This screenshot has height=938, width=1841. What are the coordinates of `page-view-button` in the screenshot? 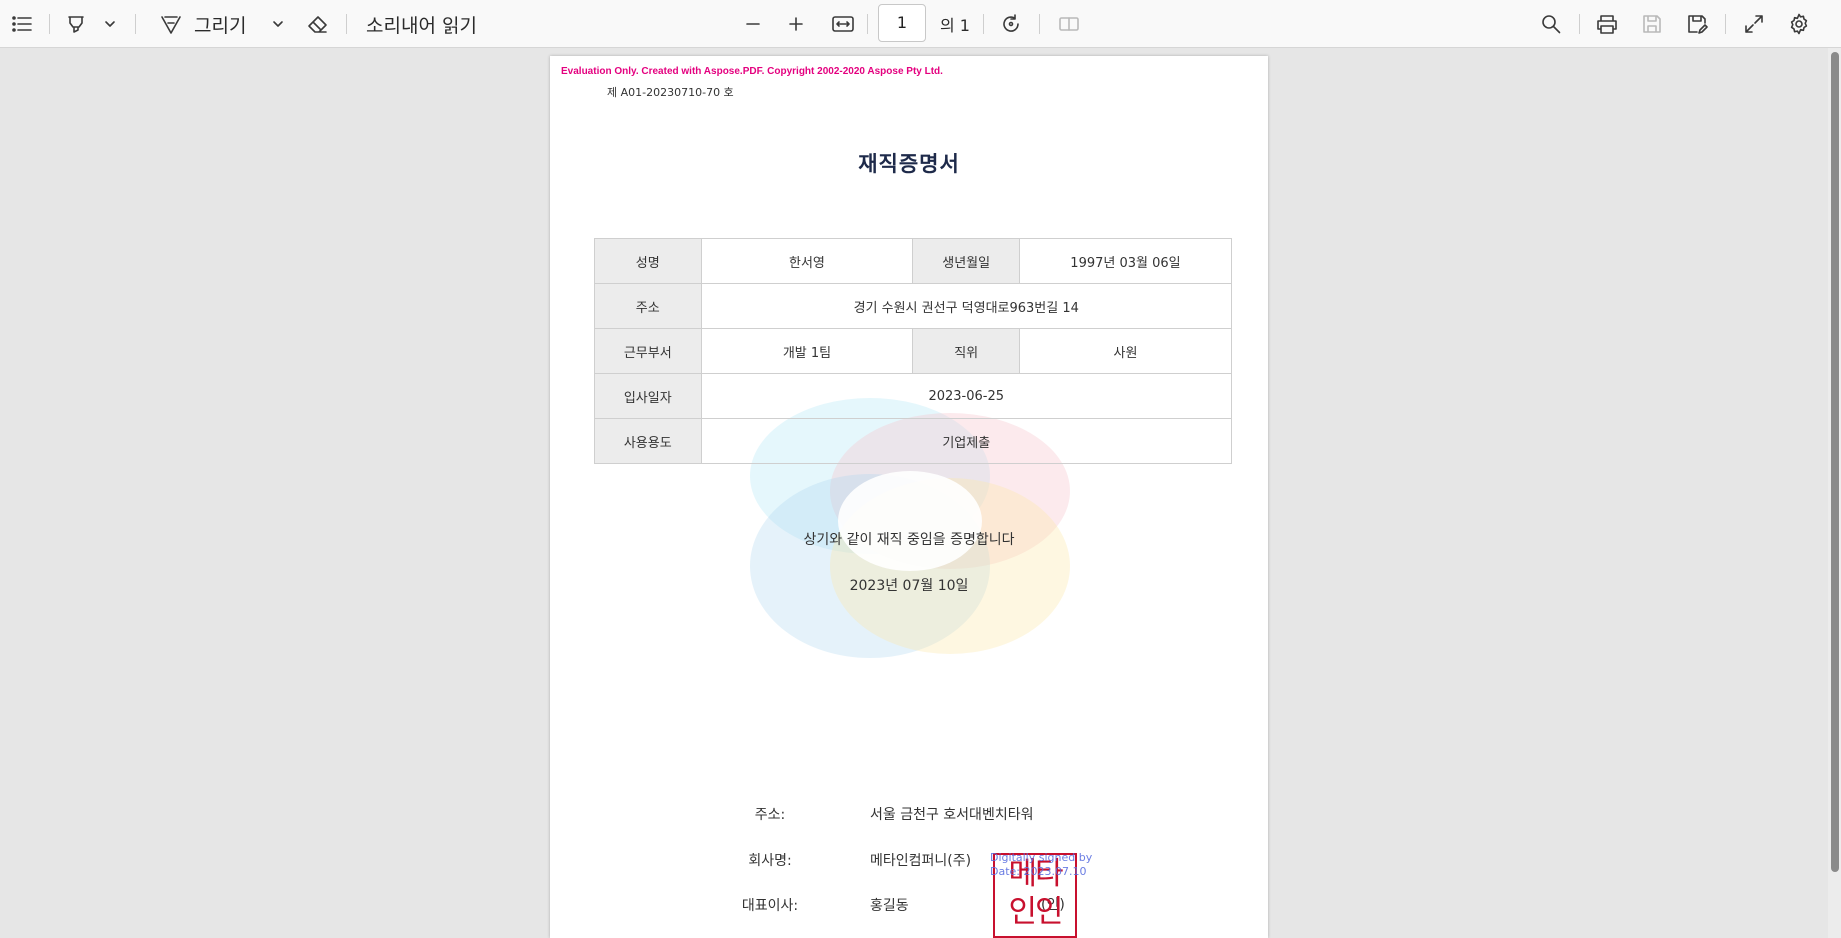 It's located at (1069, 24).